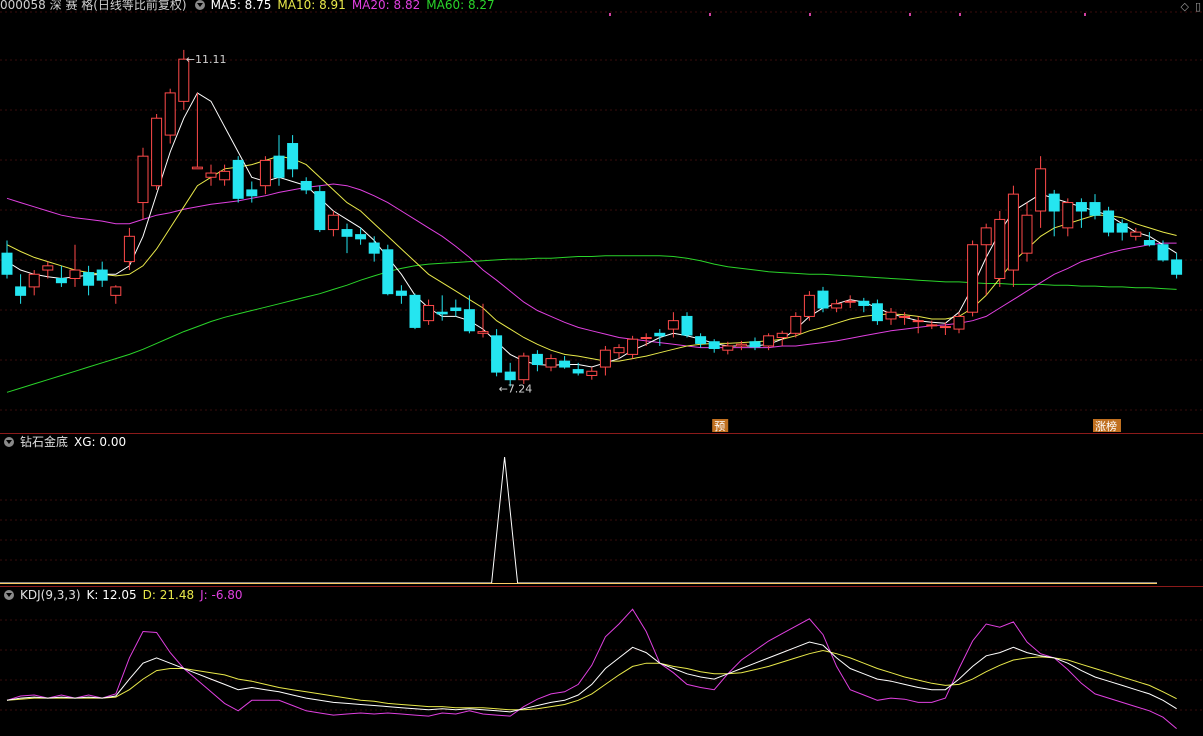 The image size is (1203, 736). I want to click on ma60-label: MA60: 8.27, so click(460, 6).